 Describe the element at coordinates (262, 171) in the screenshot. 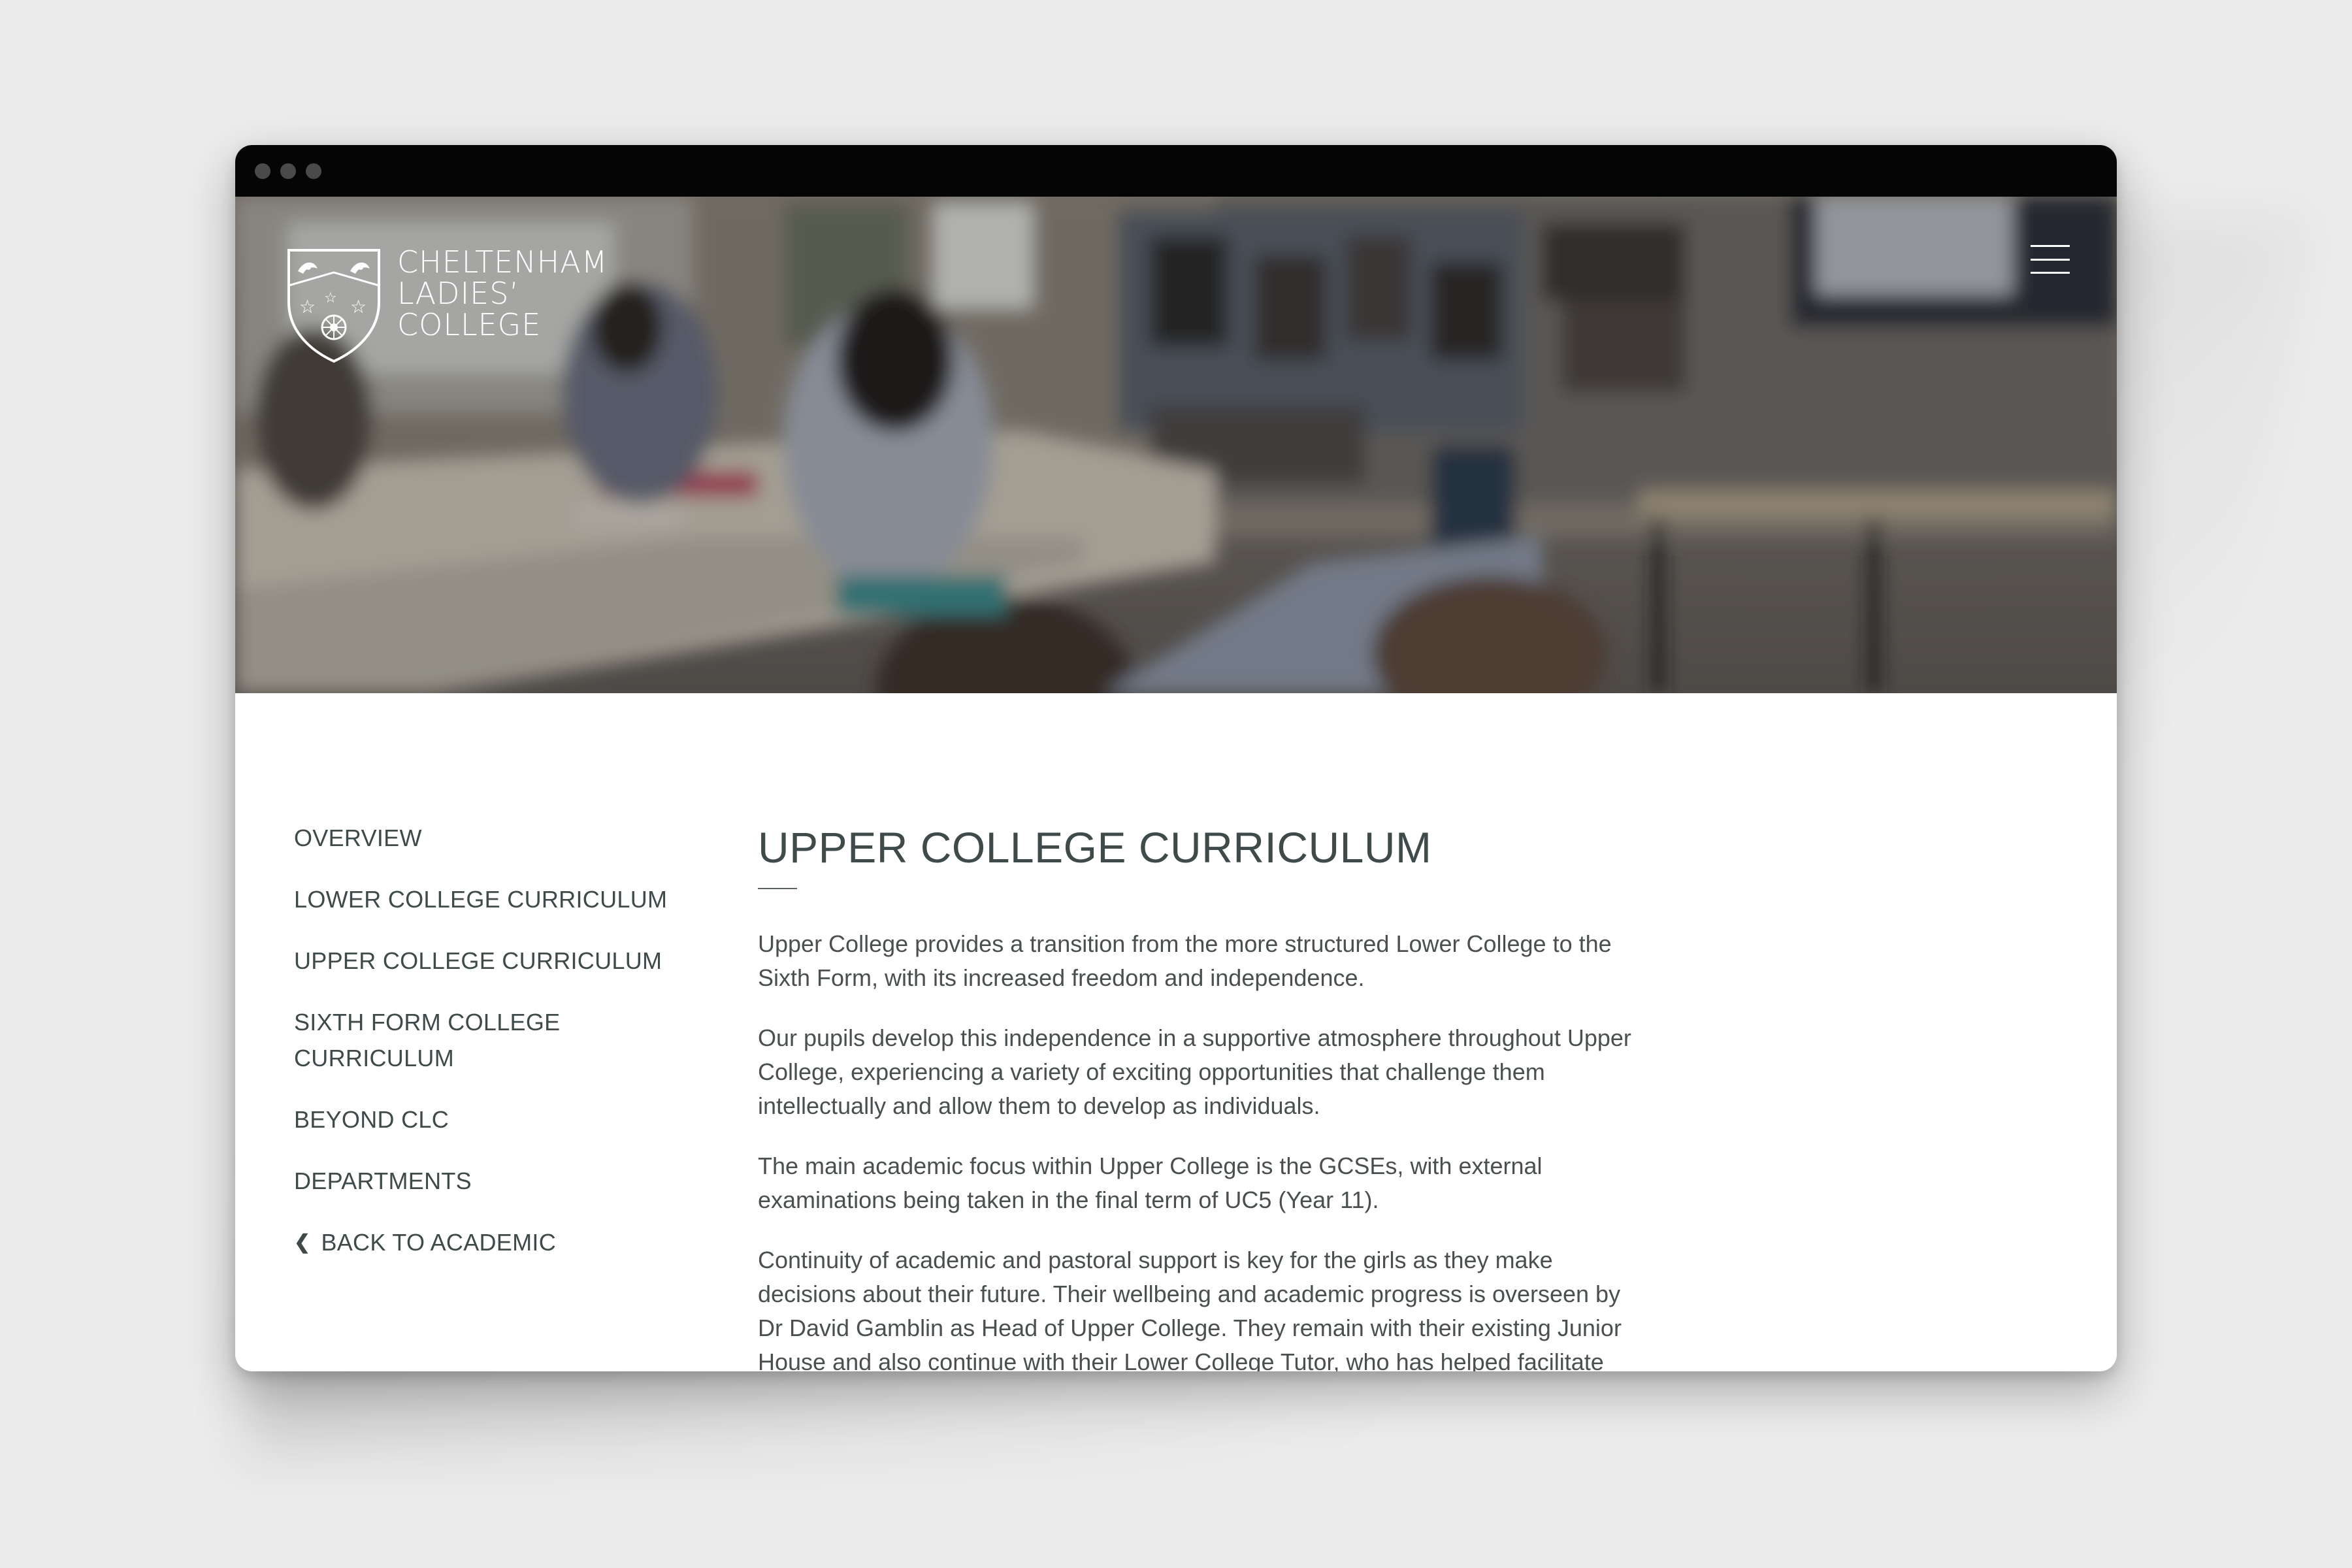

I see `close-dot` at that location.